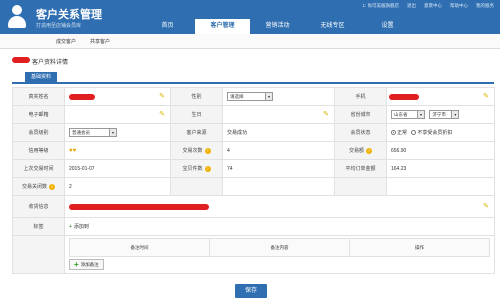 The image size is (500, 304). Describe the element at coordinates (196, 114) in the screenshot. I see `label-birthday: 生日` at that location.